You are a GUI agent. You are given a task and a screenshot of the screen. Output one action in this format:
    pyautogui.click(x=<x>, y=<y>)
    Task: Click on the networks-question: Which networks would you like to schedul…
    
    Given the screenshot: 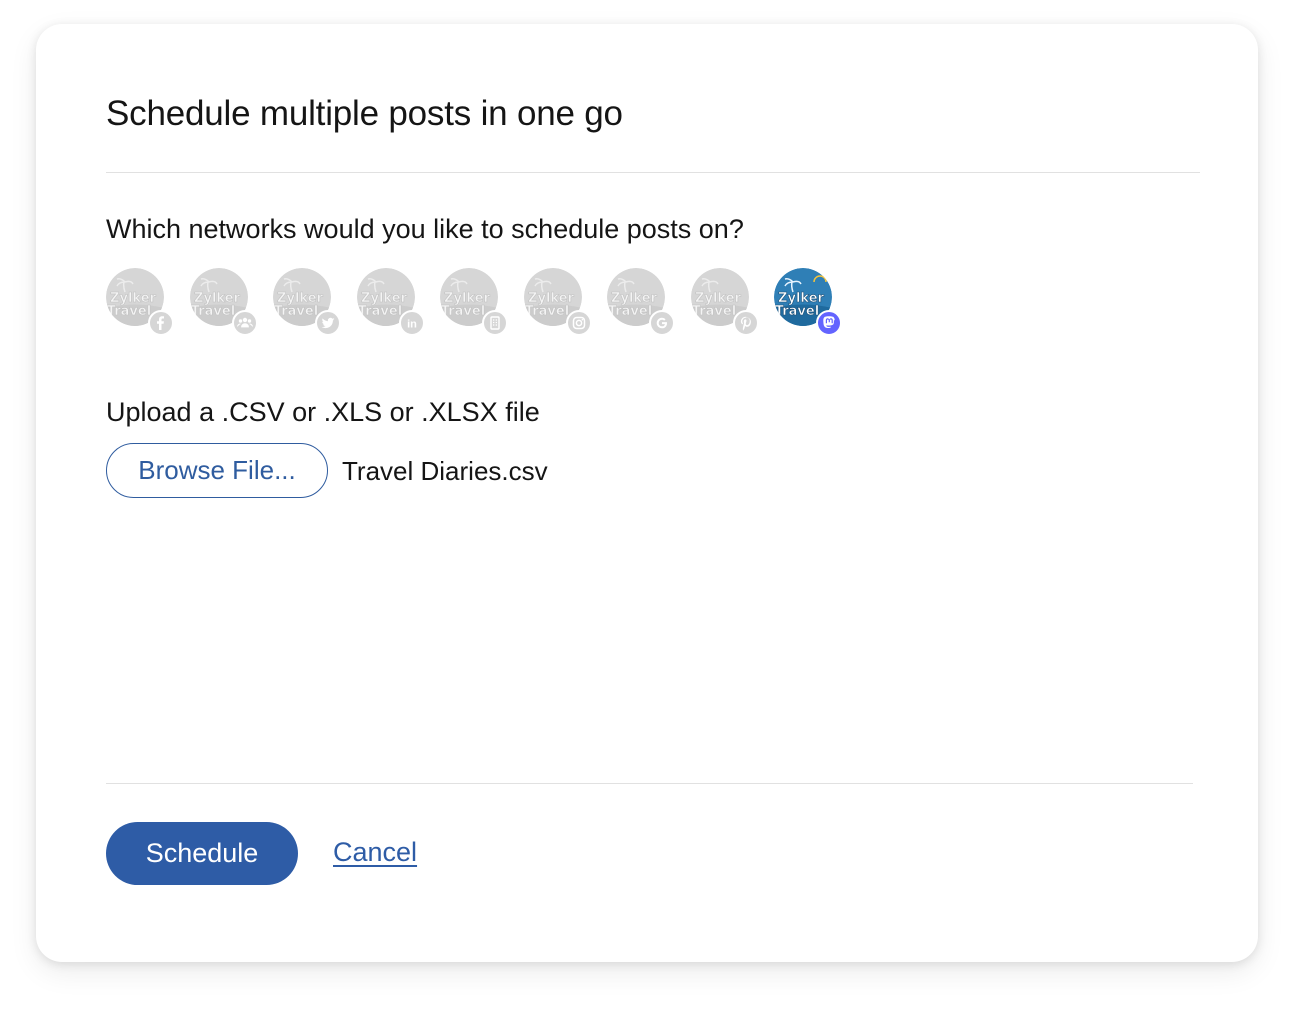 What is the action you would take?
    pyautogui.click(x=425, y=229)
    